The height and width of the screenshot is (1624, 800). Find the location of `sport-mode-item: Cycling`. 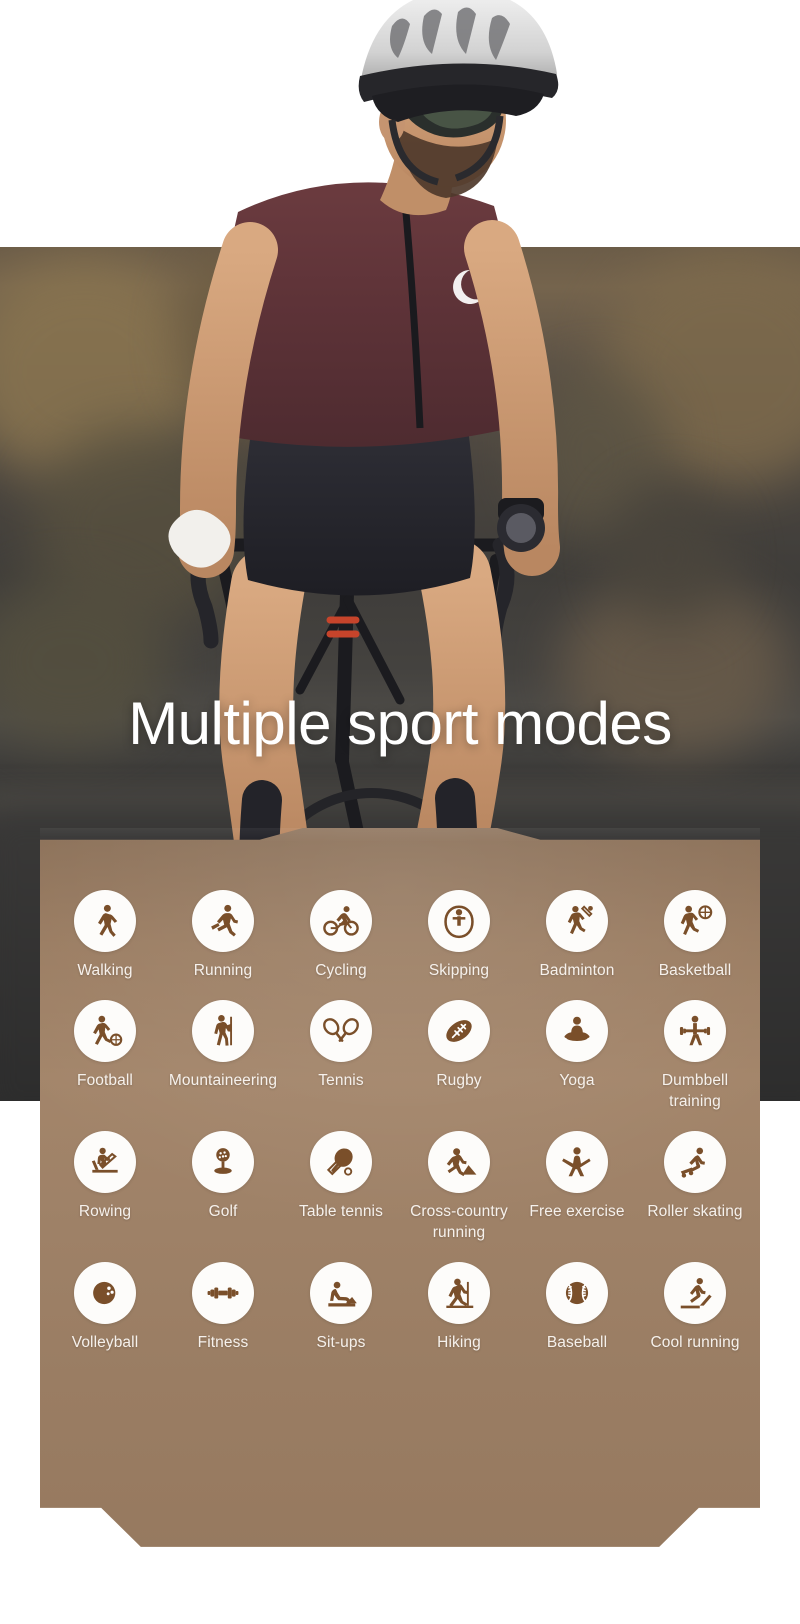

sport-mode-item: Cycling is located at coordinates (341, 936).